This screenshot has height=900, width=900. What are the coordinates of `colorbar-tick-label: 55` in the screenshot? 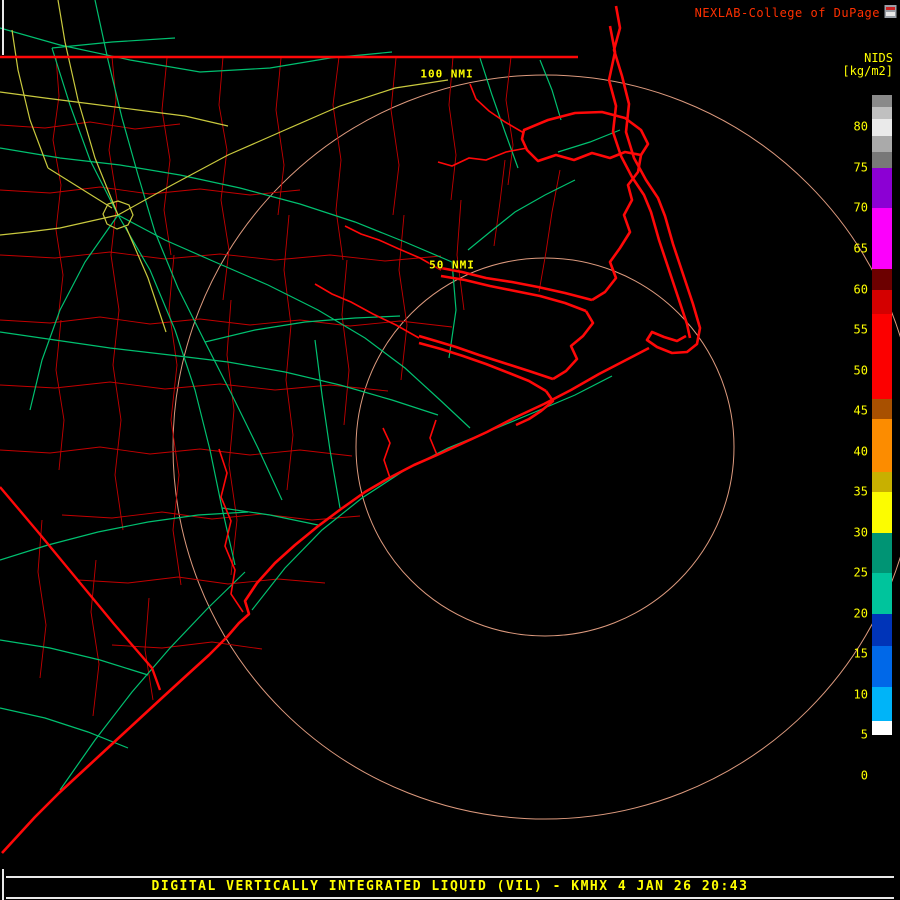 It's located at (860, 329).